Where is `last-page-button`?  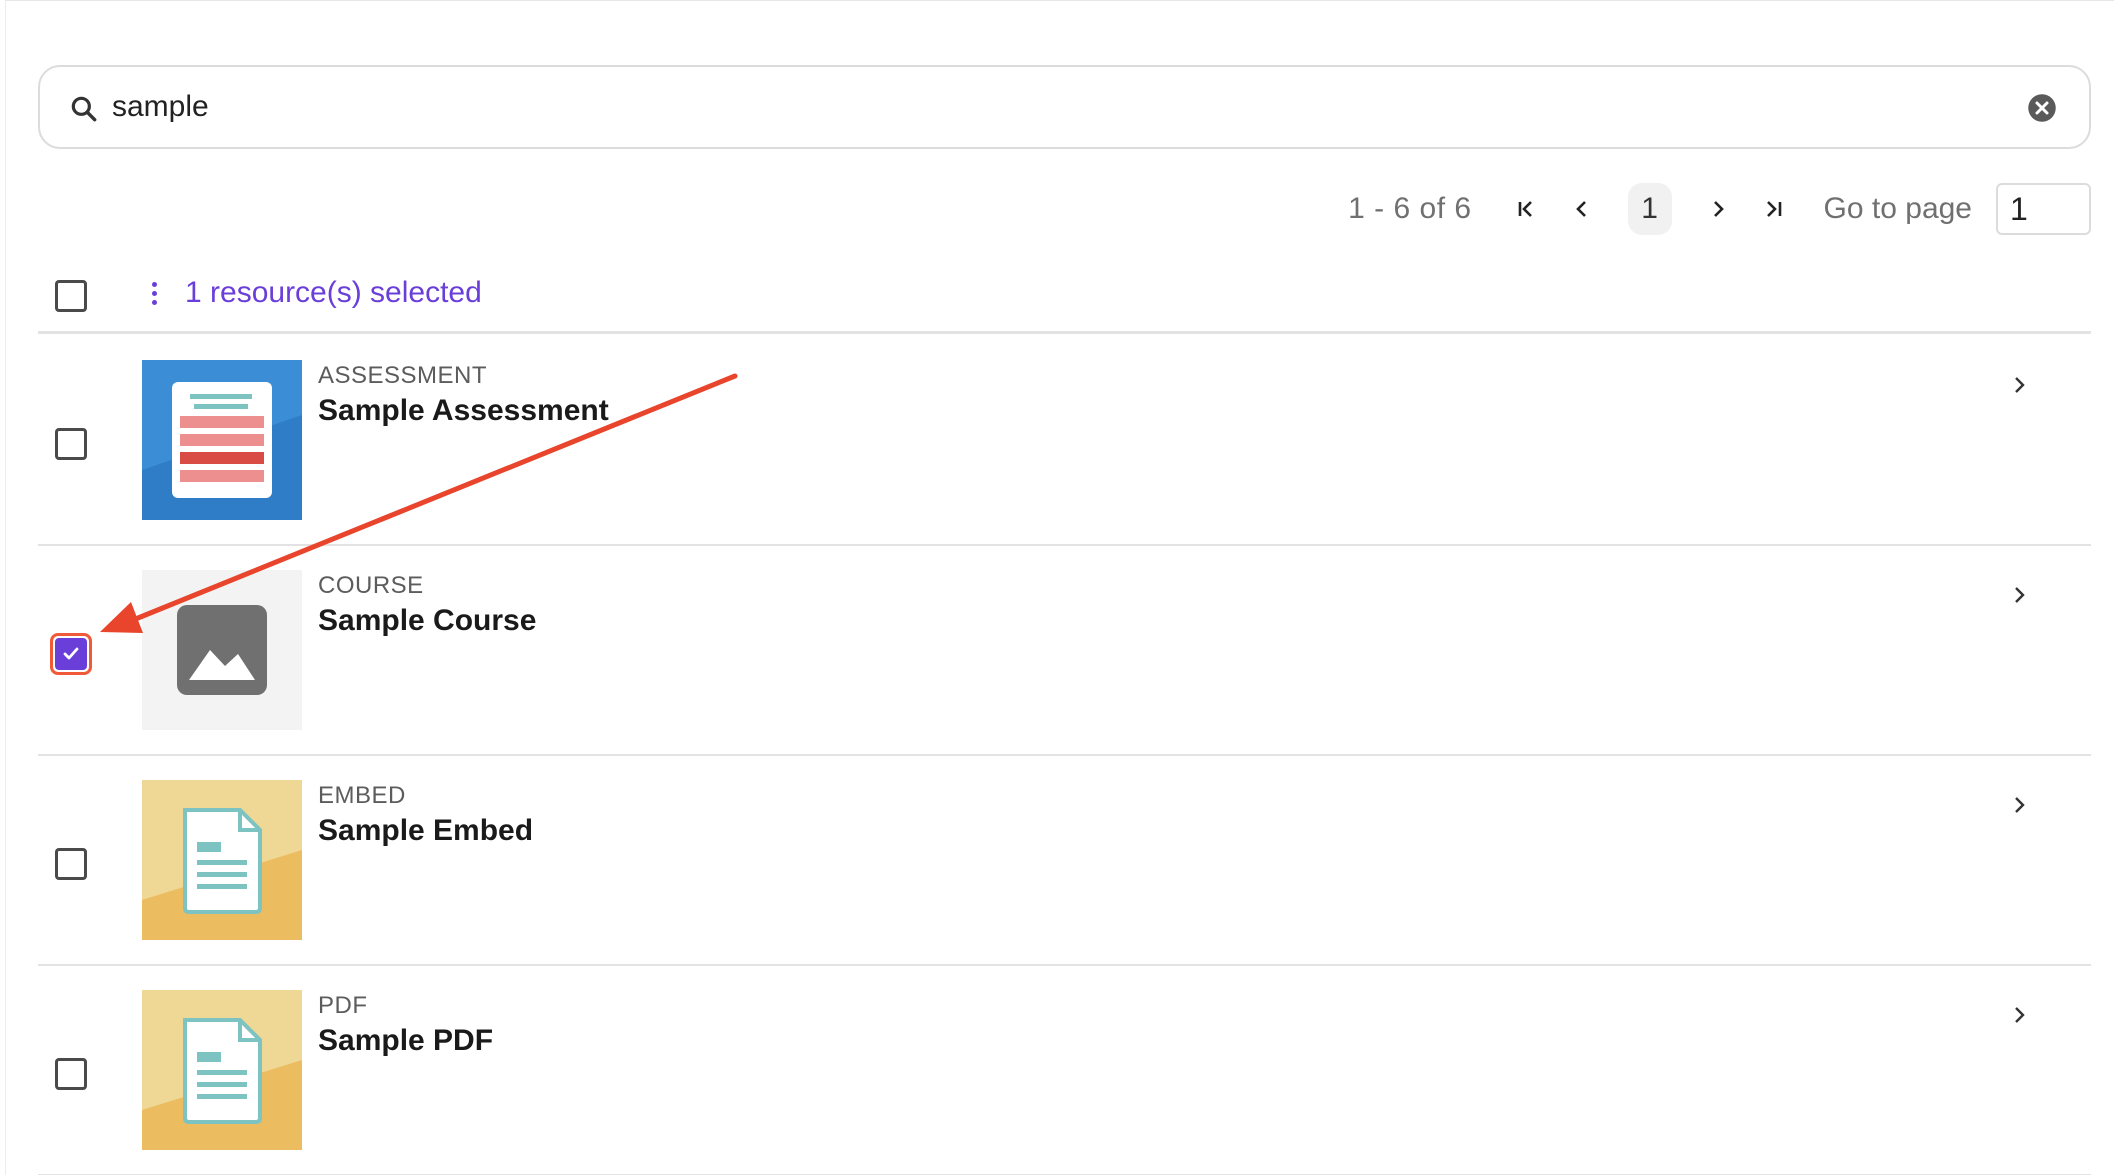
last-page-button is located at coordinates (1774, 209).